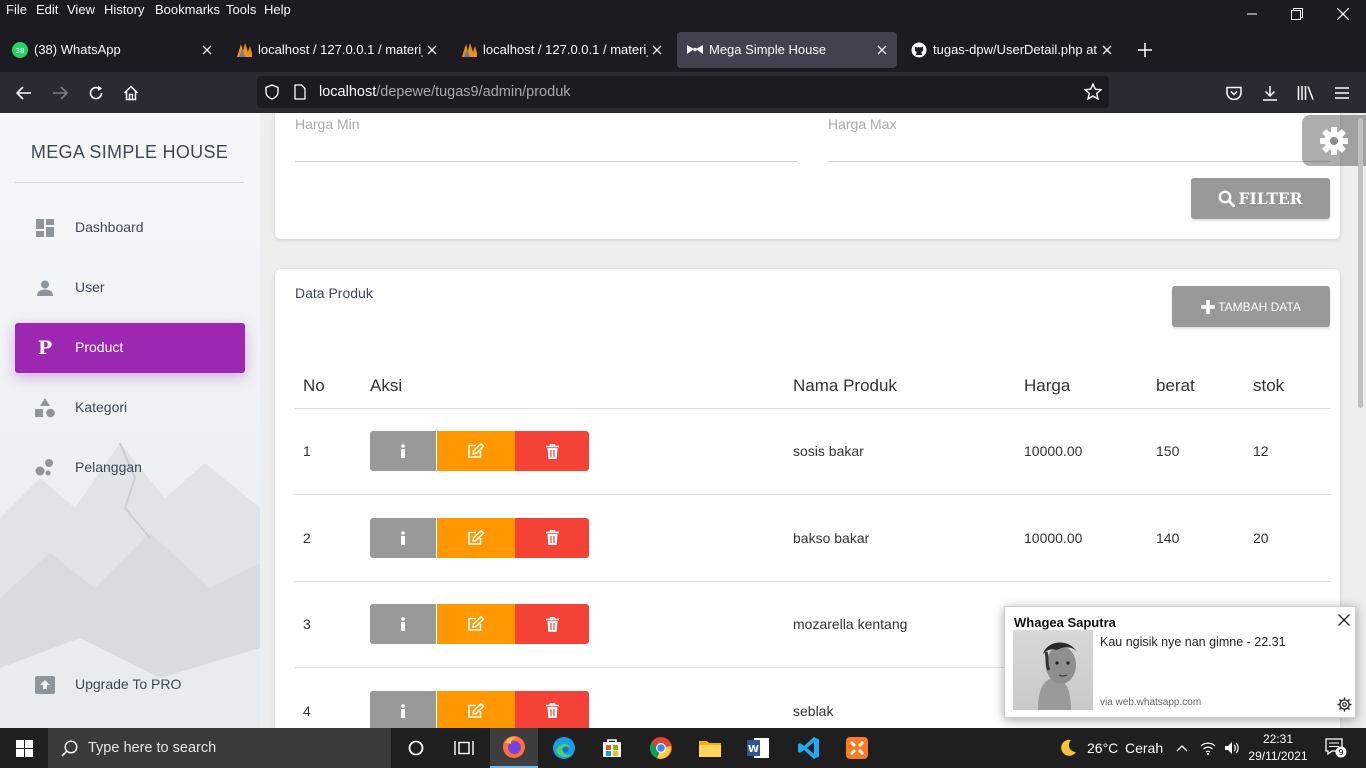 The width and height of the screenshot is (1366, 768). I want to click on pocket-icon, so click(1234, 93).